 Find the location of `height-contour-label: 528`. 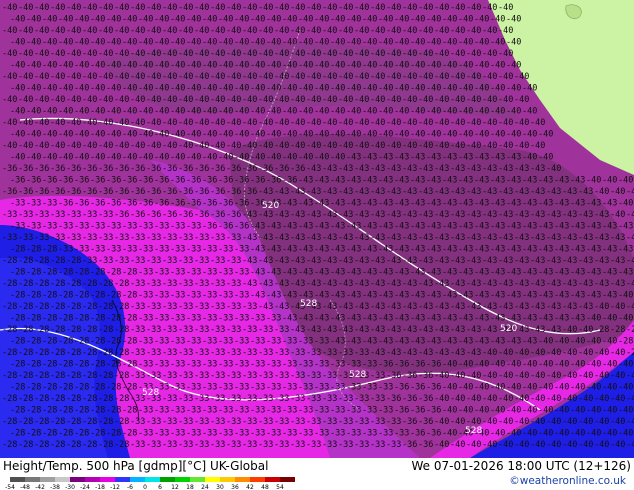

height-contour-label: 528 is located at coordinates (473, 431).